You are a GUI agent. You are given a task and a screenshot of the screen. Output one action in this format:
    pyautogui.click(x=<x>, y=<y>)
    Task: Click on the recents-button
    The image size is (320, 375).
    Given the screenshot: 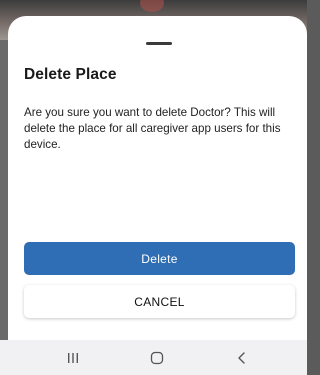 What is the action you would take?
    pyautogui.click(x=73, y=357)
    